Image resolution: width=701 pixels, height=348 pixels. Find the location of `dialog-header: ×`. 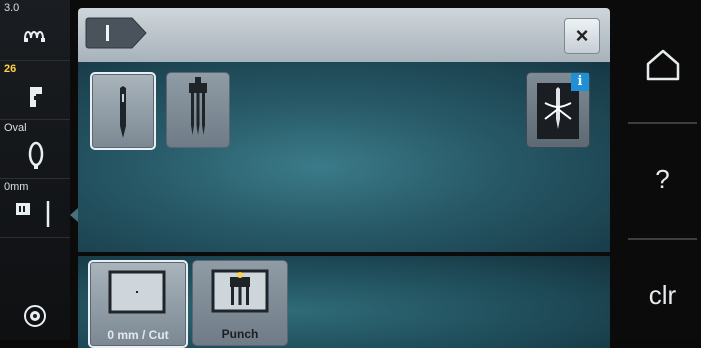

dialog-header: × is located at coordinates (344, 35).